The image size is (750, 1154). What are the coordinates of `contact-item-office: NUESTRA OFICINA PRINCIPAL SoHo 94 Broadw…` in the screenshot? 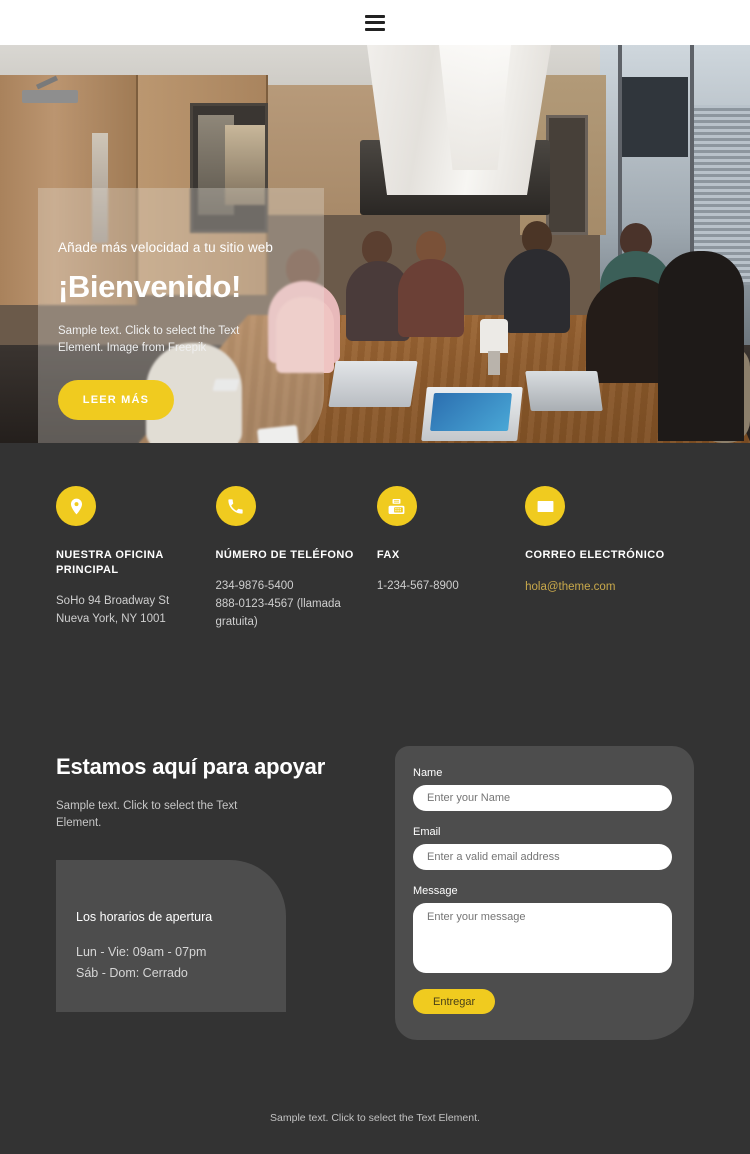 It's located at (136, 558).